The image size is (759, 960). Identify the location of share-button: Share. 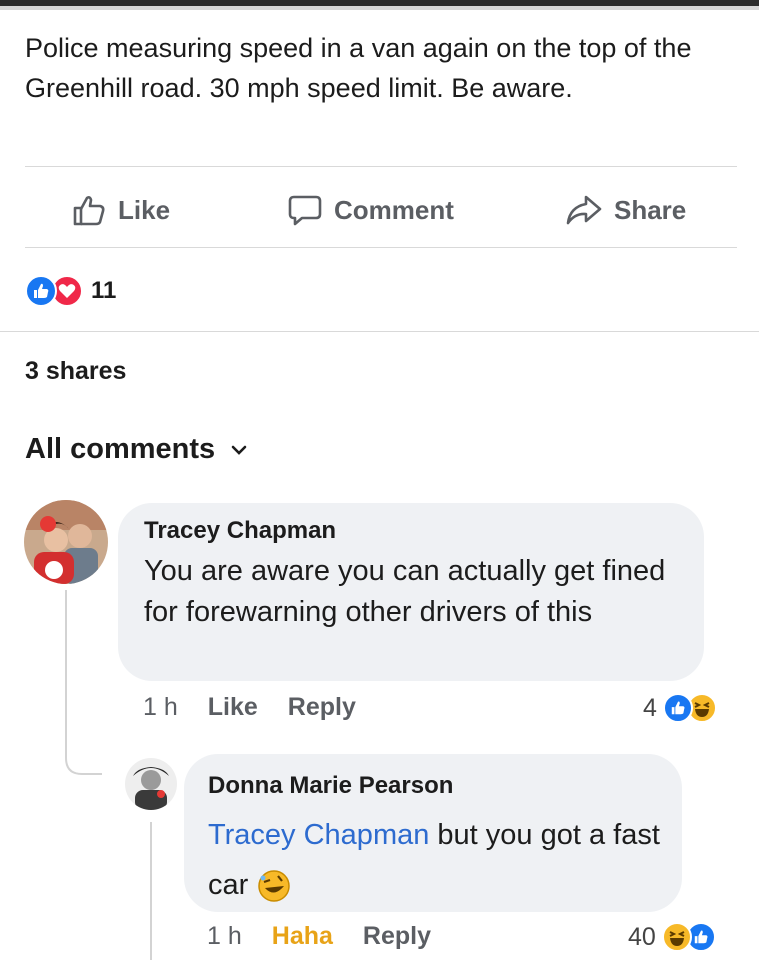
(626, 210).